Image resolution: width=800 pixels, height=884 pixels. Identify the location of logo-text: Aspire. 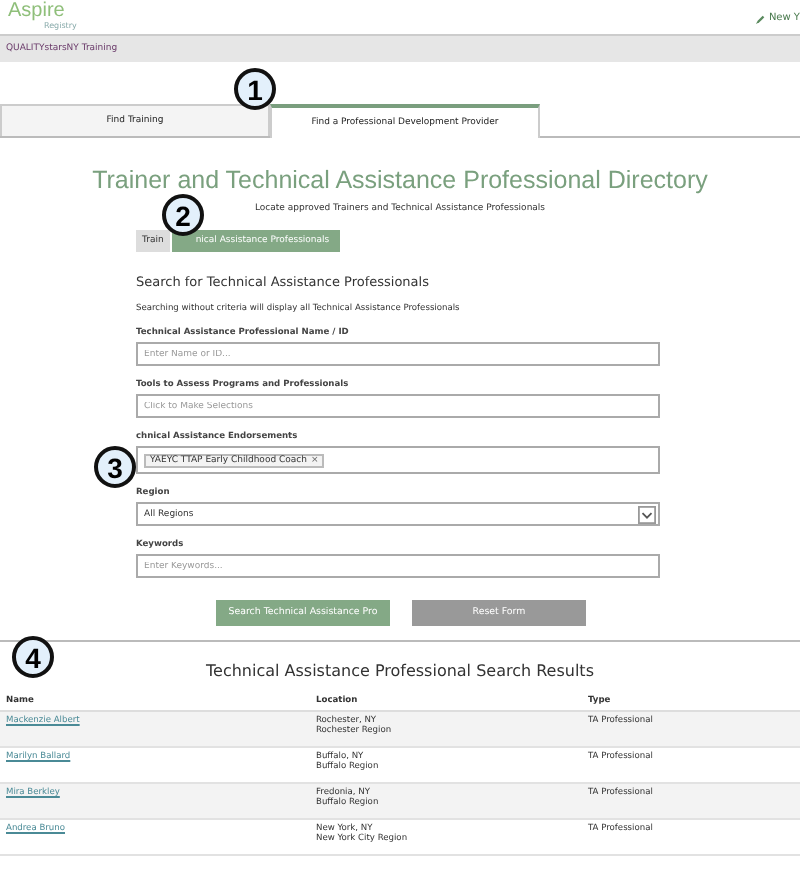
(37, 12).